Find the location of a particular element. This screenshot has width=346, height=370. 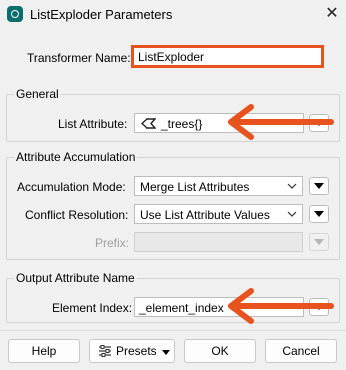

conflict-resolution-select: Use List Attribute Values is located at coordinates (218, 214).